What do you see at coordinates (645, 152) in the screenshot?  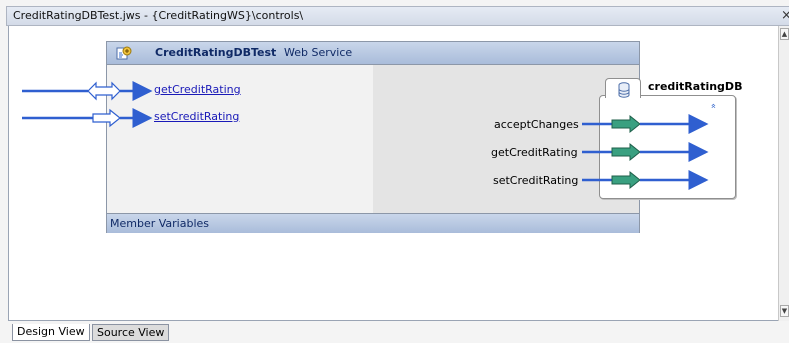 I see `control-arrow-get-credit-rating` at bounding box center [645, 152].